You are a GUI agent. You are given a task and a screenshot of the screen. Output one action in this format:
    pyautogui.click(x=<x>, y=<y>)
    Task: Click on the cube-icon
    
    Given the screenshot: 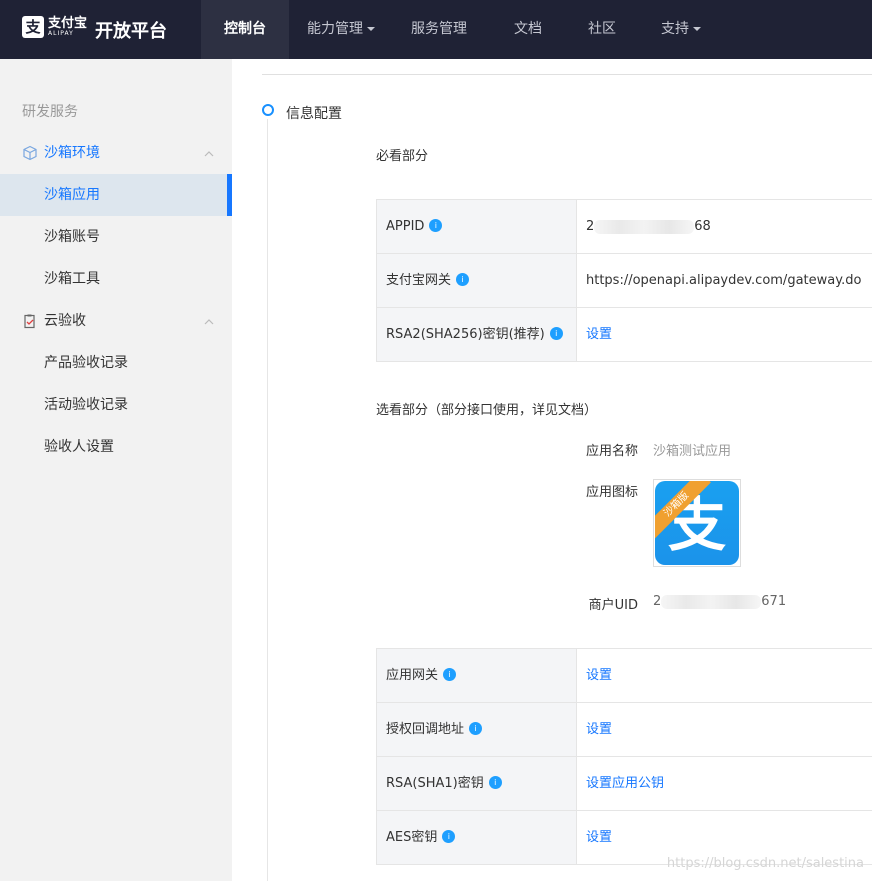 What is the action you would take?
    pyautogui.click(x=30, y=153)
    